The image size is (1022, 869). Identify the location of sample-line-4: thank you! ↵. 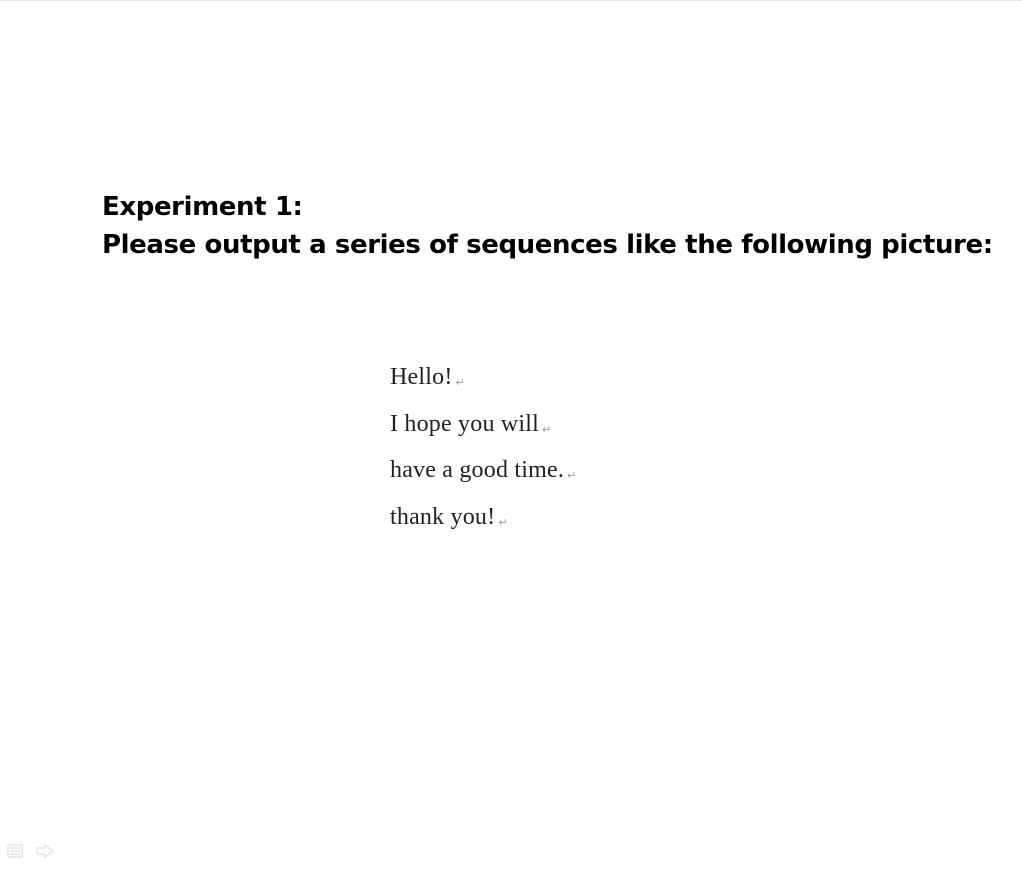
(483, 520).